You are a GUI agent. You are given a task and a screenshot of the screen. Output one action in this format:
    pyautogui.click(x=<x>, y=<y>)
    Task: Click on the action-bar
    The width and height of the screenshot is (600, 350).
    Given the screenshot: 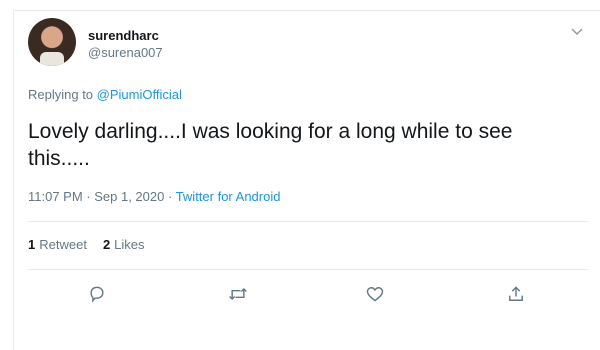 What is the action you would take?
    pyautogui.click(x=300, y=294)
    